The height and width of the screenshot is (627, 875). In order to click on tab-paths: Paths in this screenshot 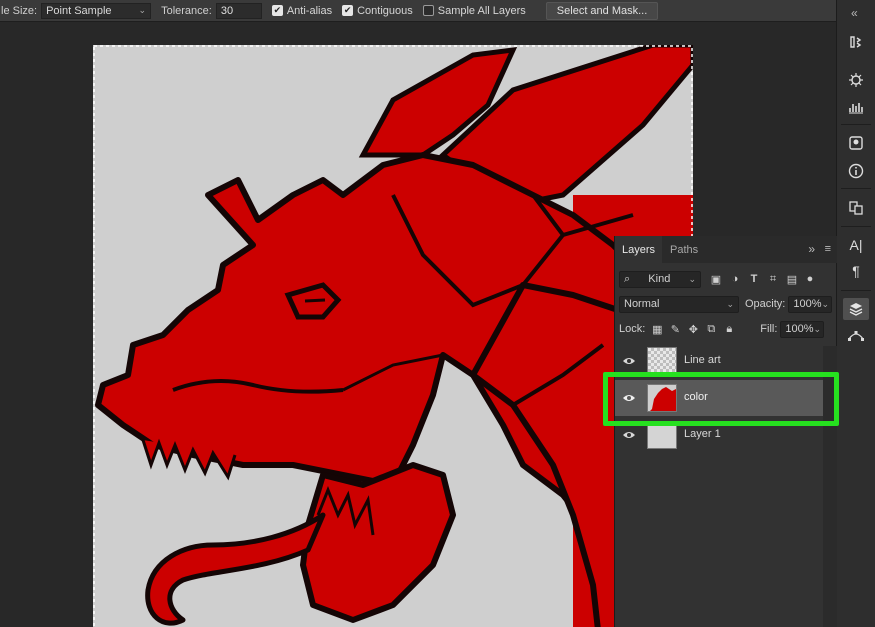, I will do `click(684, 249)`.